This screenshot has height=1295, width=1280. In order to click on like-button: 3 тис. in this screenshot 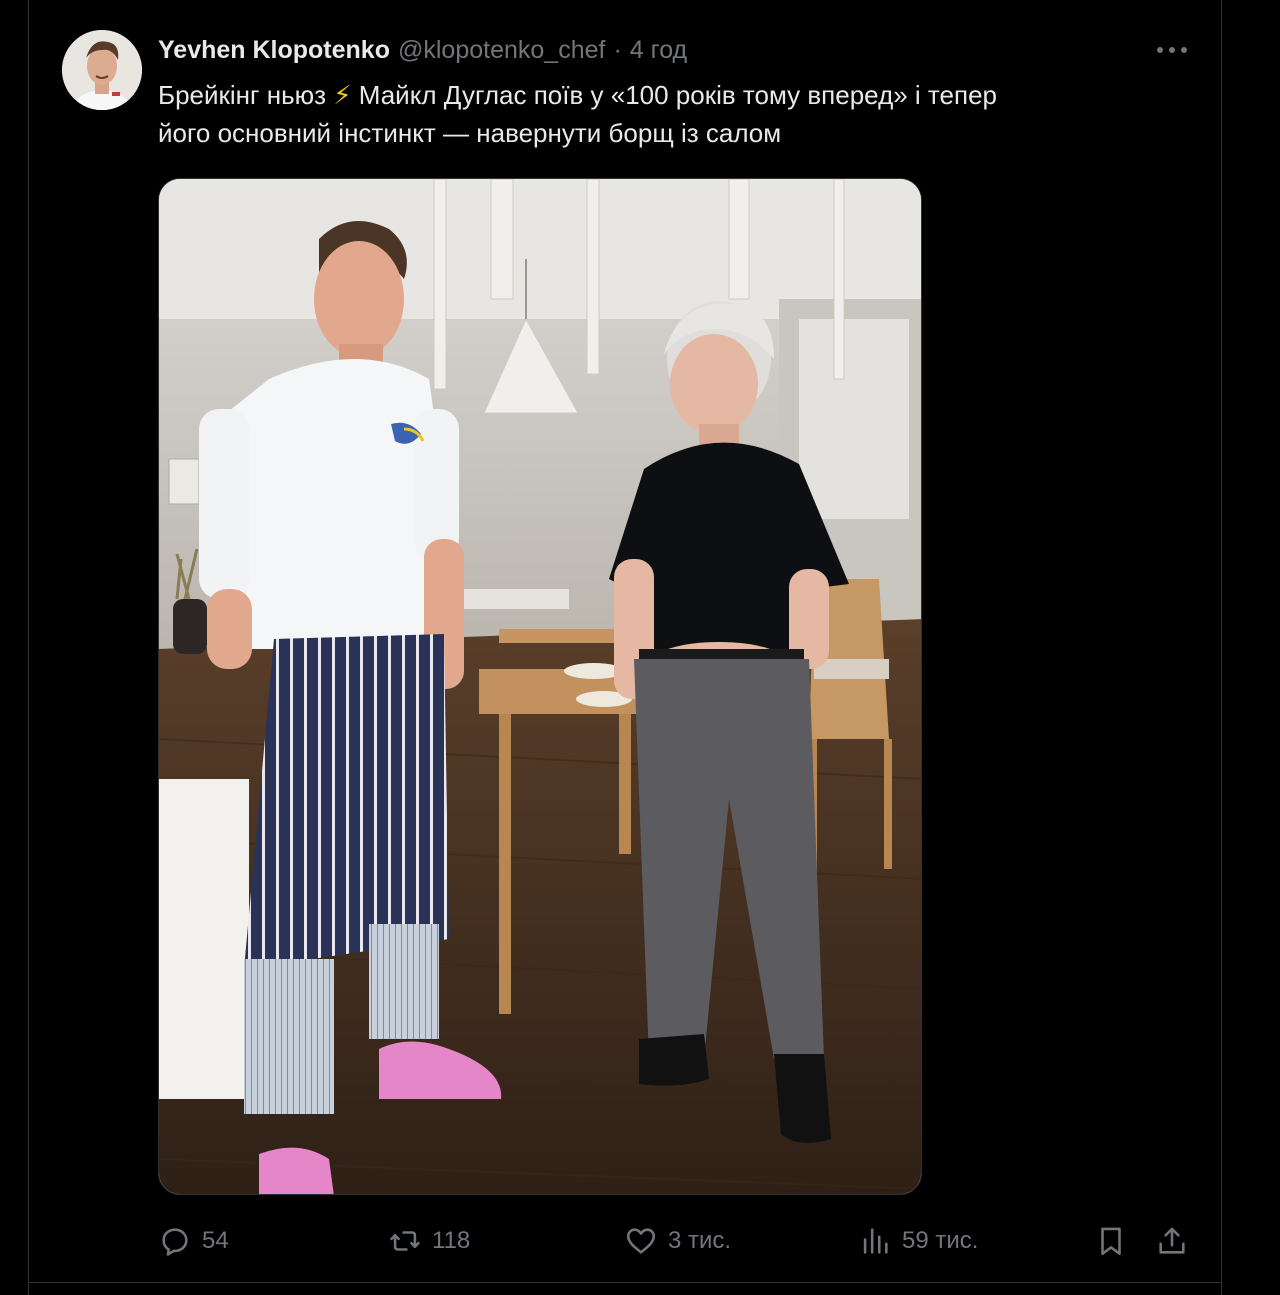, I will do `click(677, 1241)`.